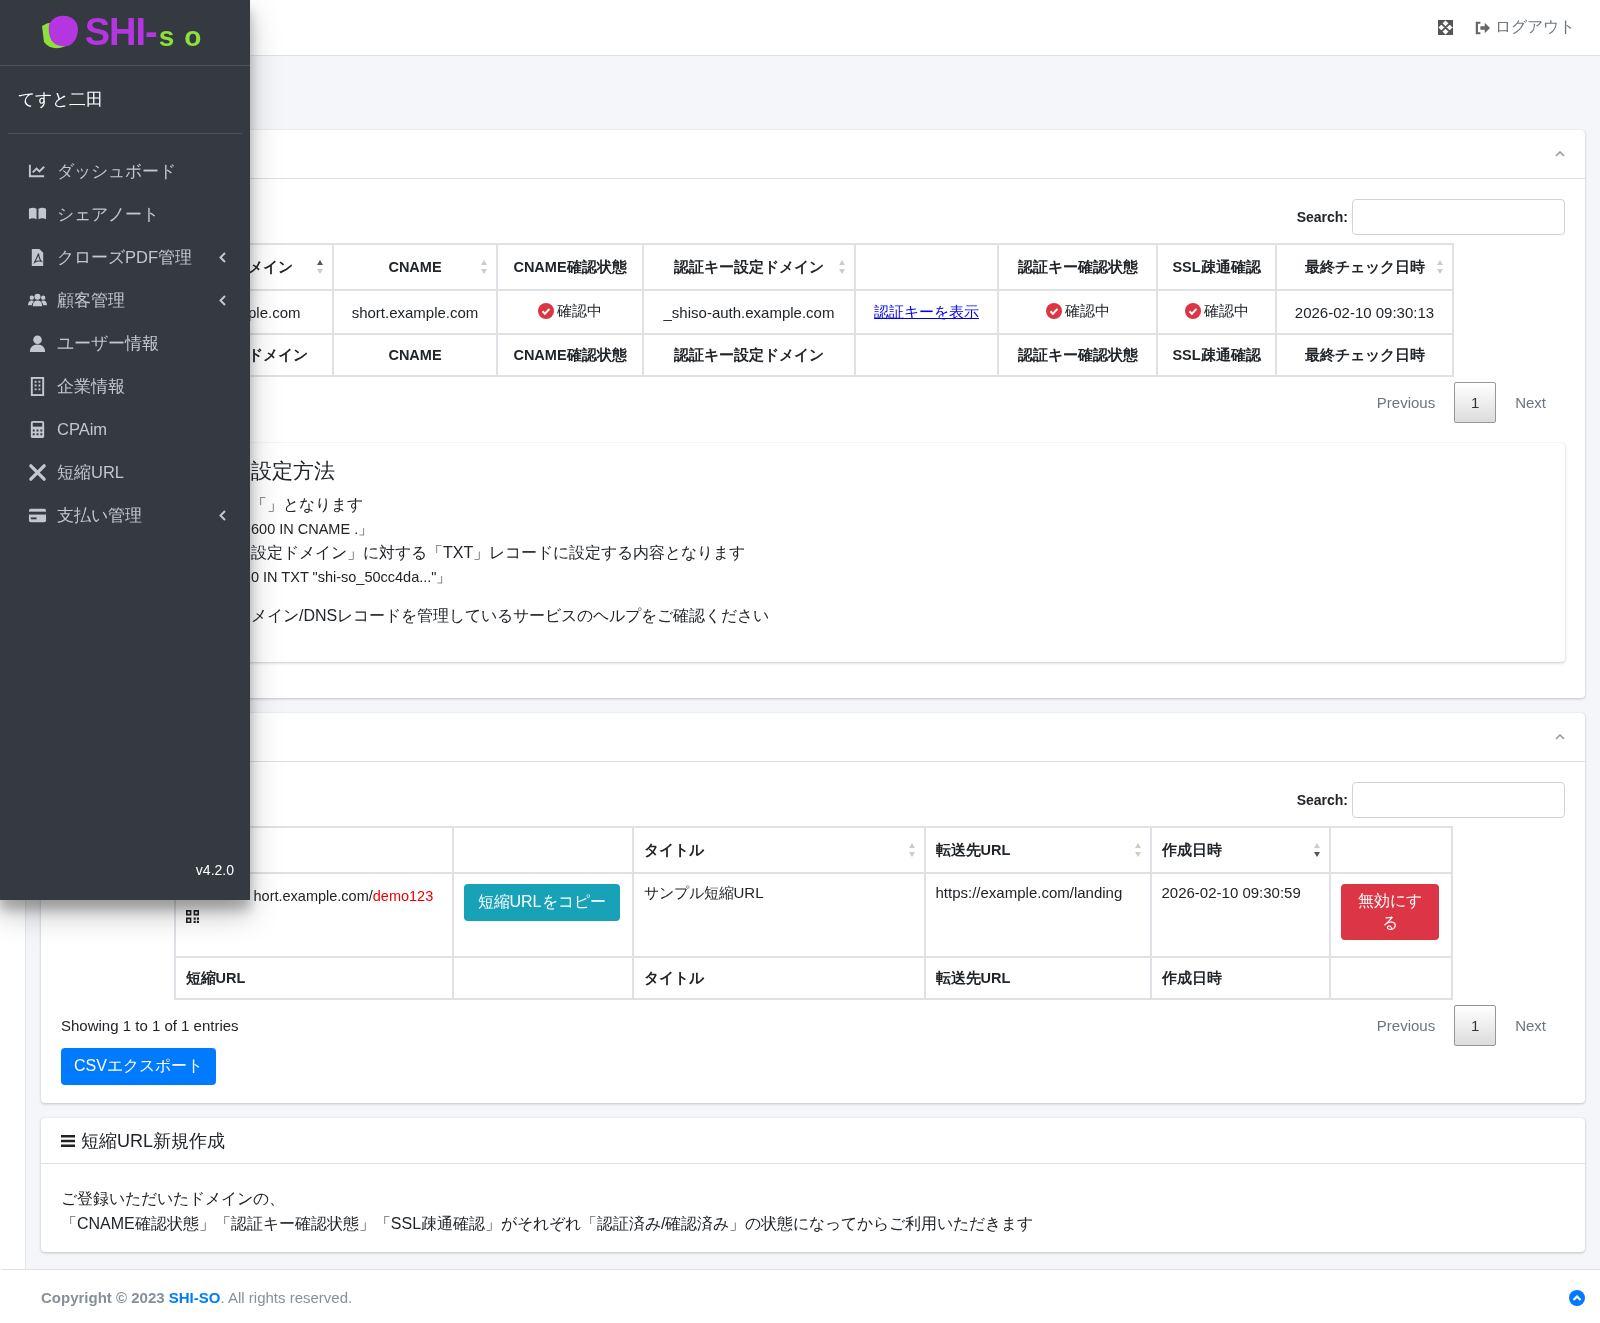  Describe the element at coordinates (1364, 312) in the screenshot. I see `table-cell: 2026-02-10 09:30:13` at that location.